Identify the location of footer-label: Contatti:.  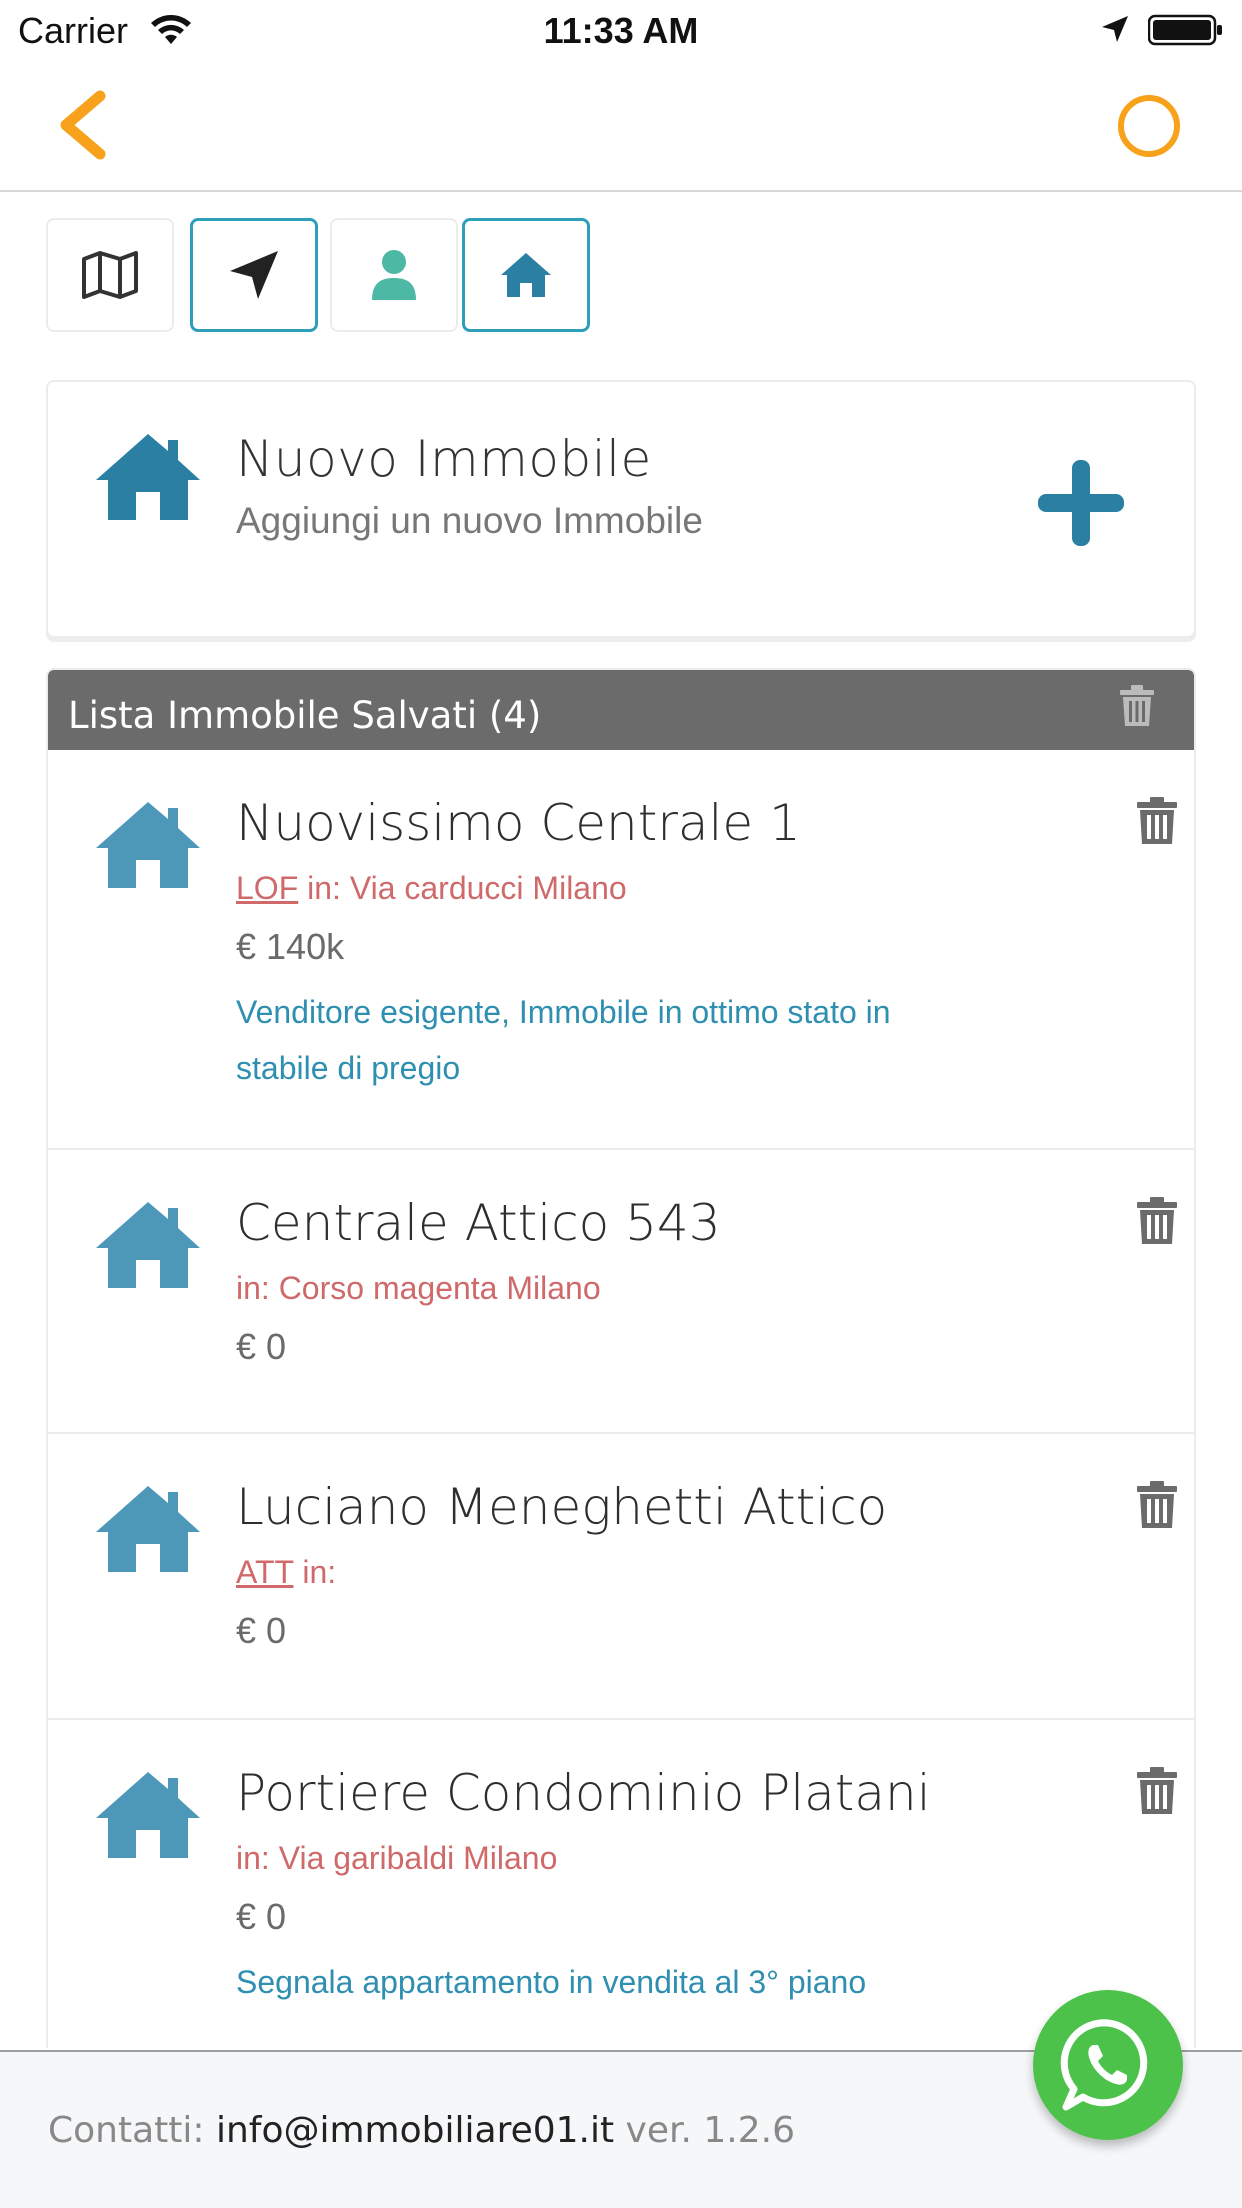
(132, 2130).